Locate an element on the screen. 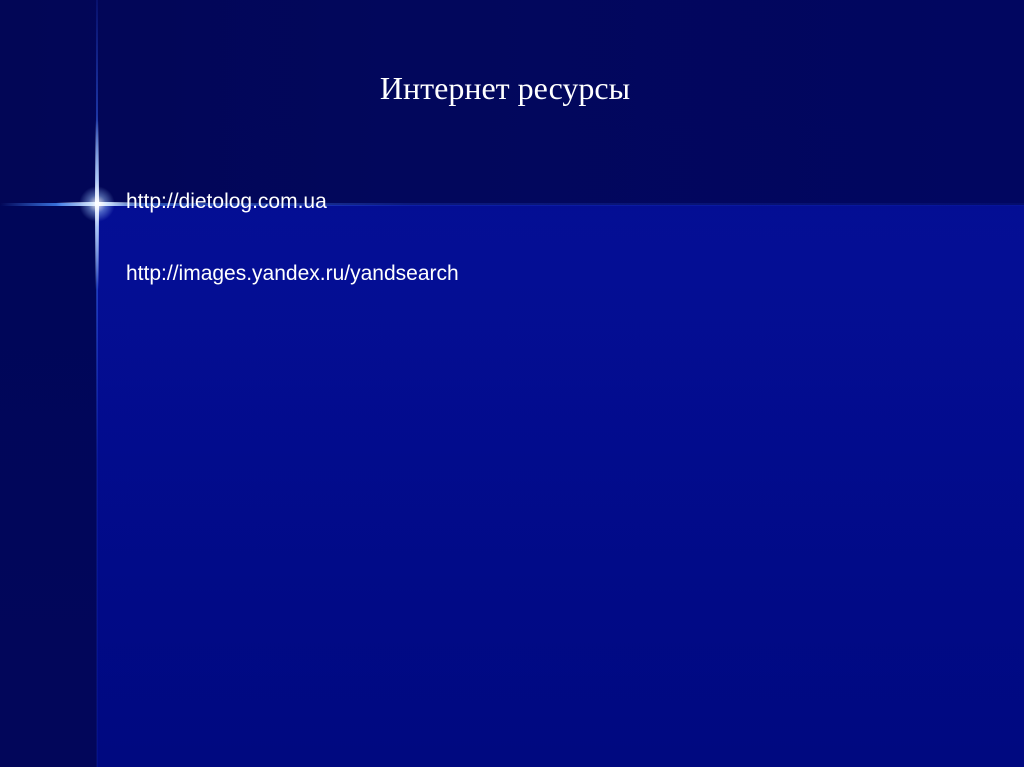  left-band is located at coordinates (48, 486).